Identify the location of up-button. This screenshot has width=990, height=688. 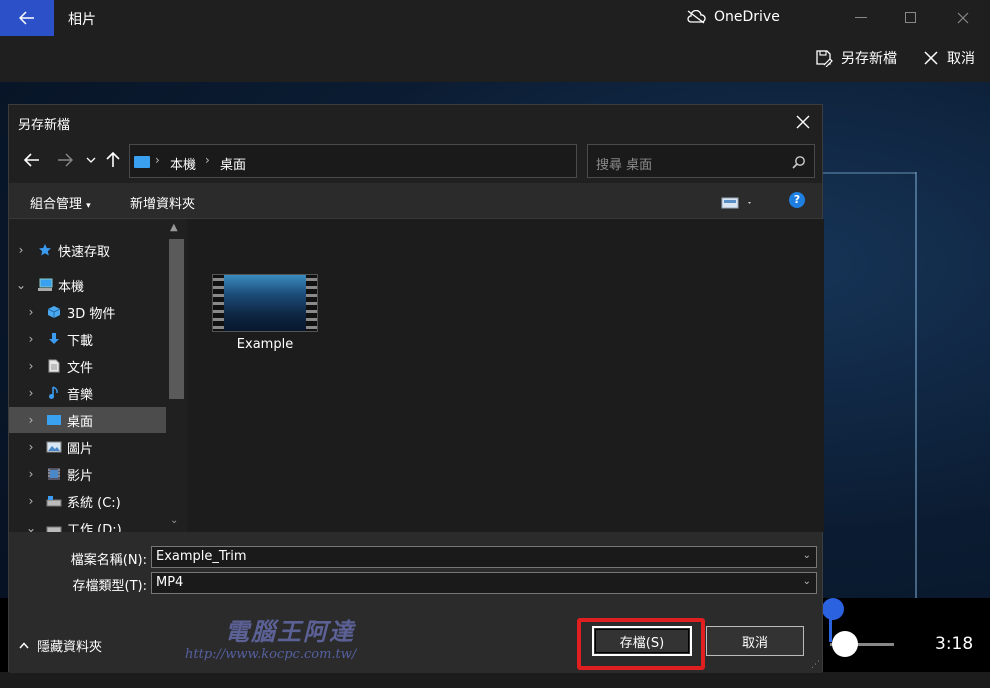
(113, 160).